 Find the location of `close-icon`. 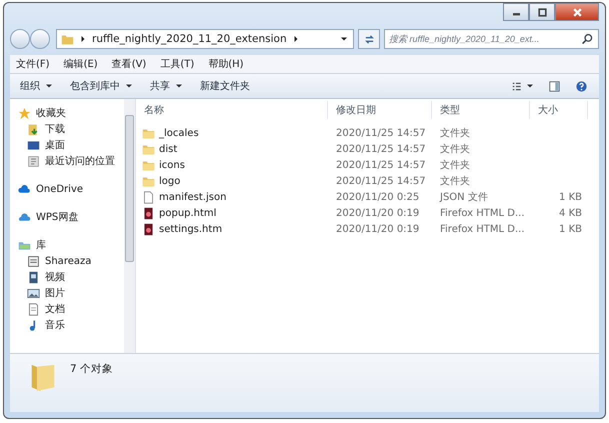

close-icon is located at coordinates (577, 12).